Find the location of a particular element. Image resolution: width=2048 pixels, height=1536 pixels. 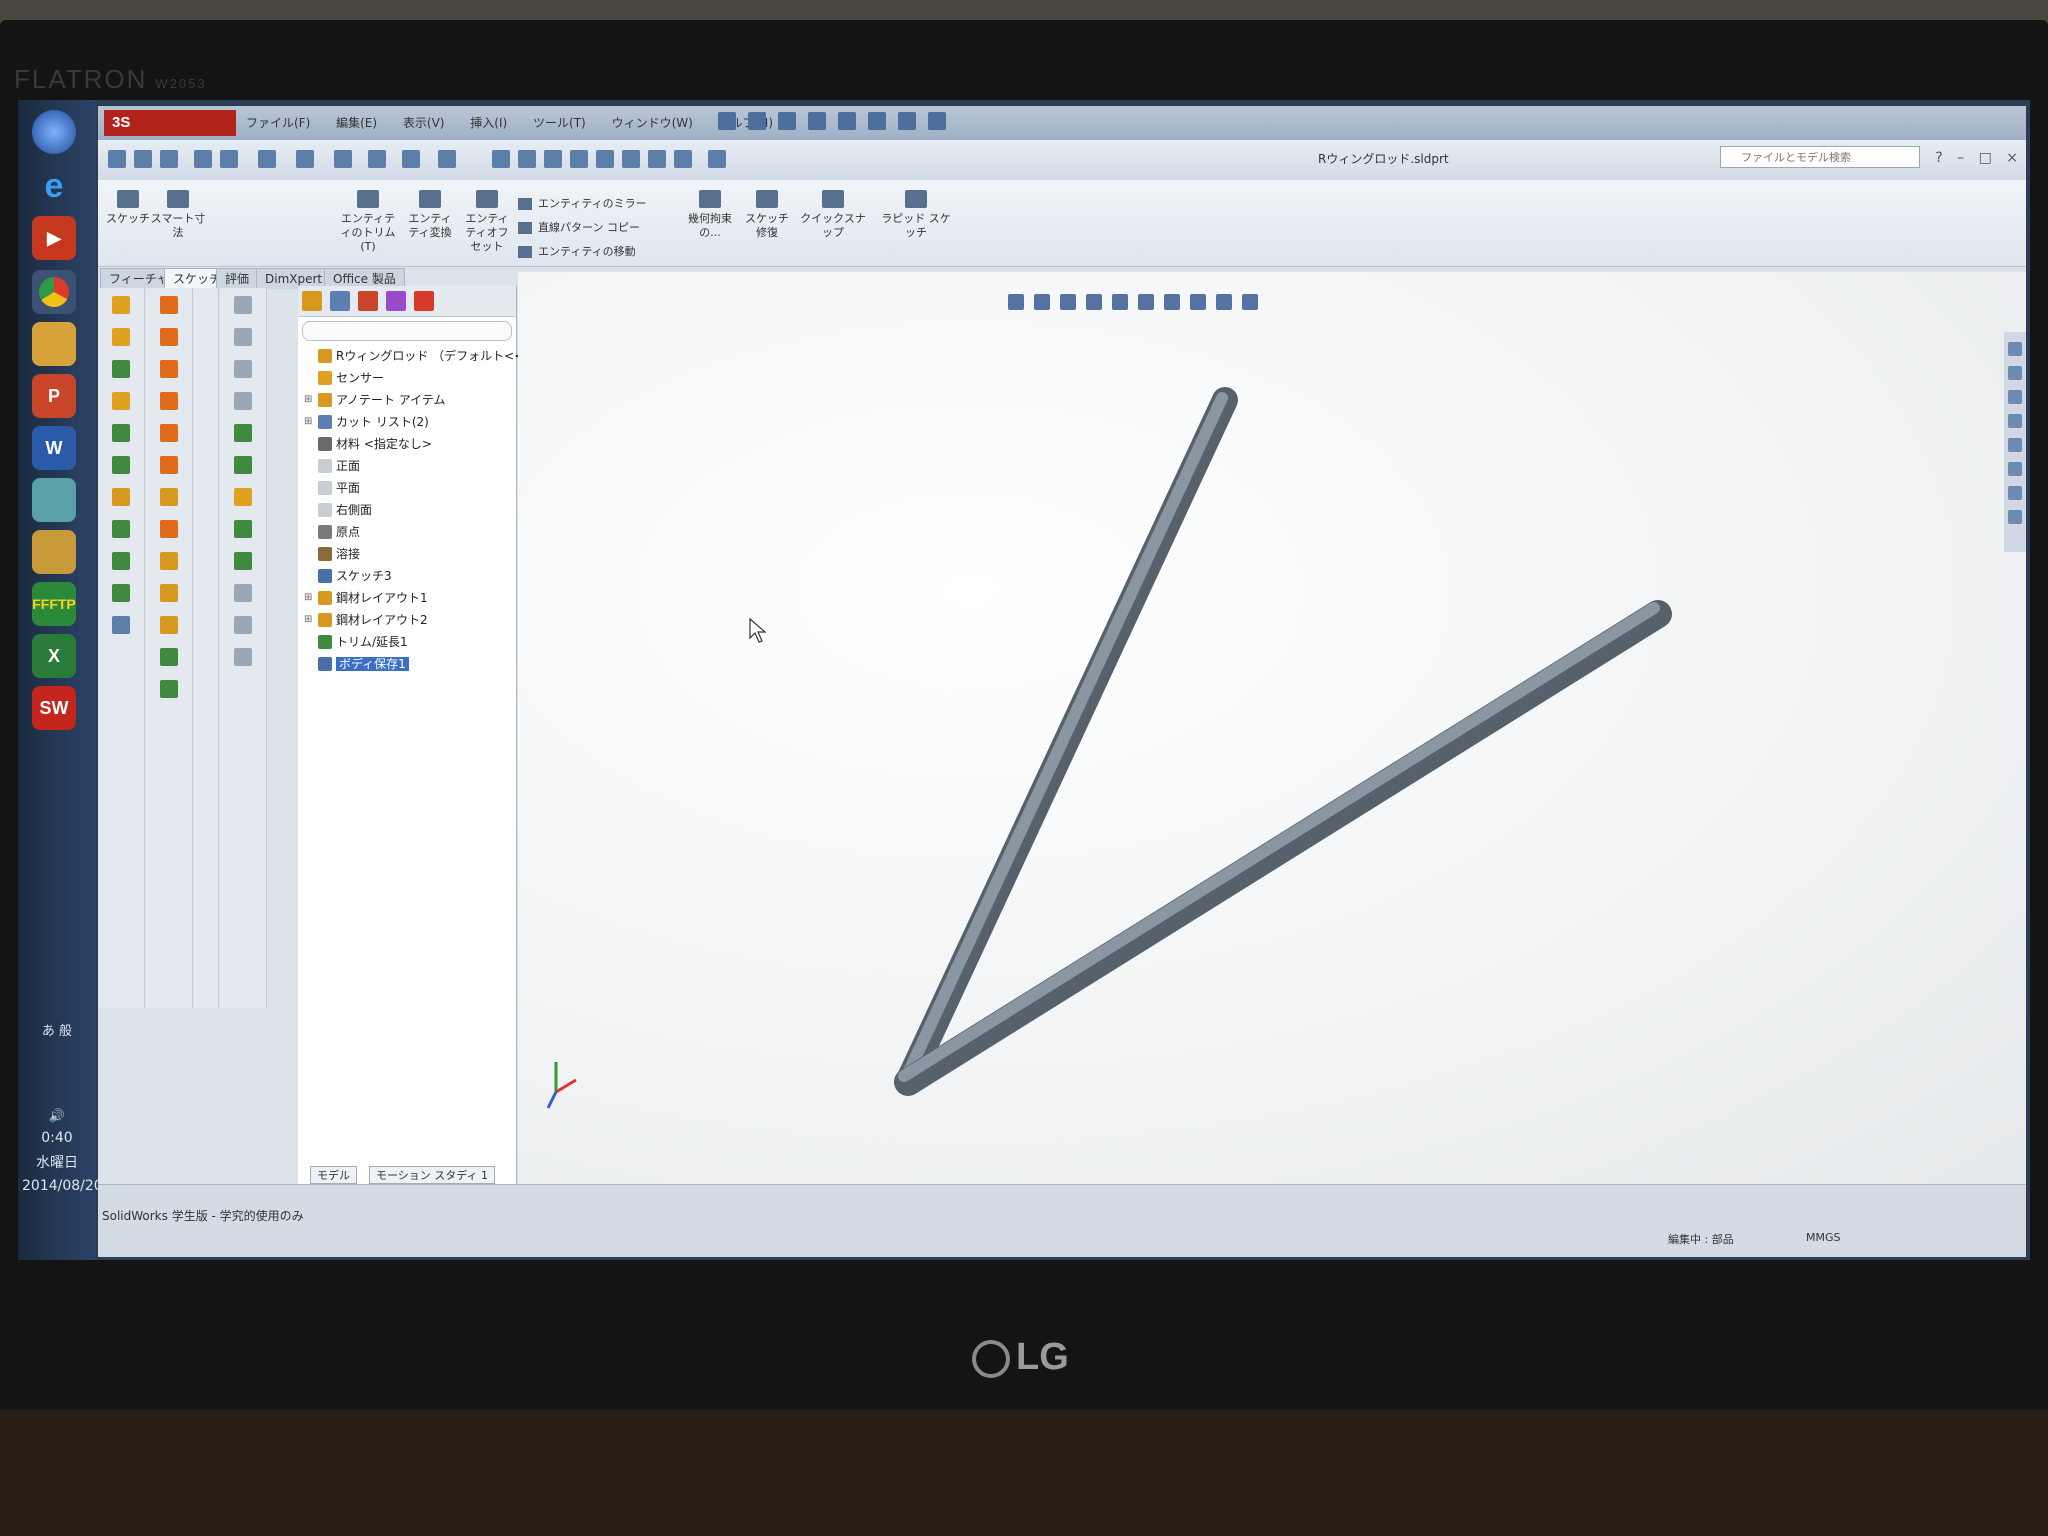

tree-item: スケッチ3 is located at coordinates (407, 576).